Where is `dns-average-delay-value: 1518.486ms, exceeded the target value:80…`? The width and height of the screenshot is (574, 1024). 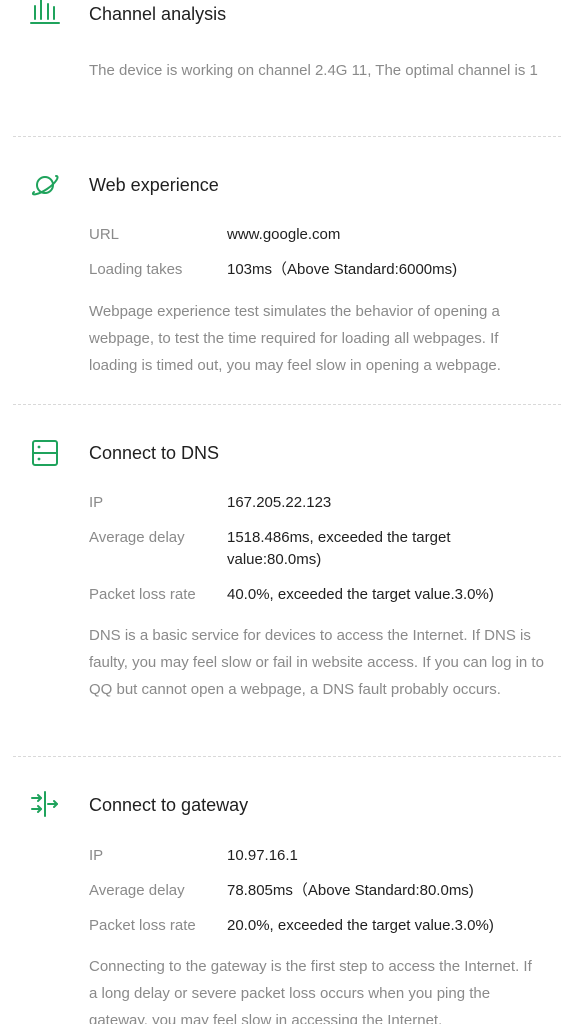 dns-average-delay-value: 1518.486ms, exceeded the target value:80… is located at coordinates (339, 548).